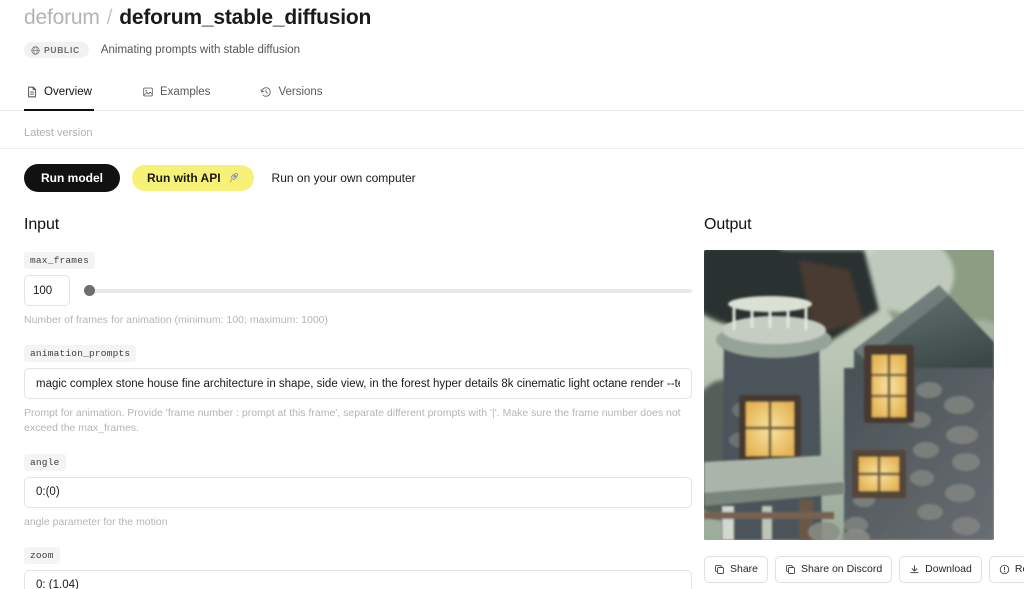 The width and height of the screenshot is (1024, 589). I want to click on status-badge: PUBLIC, so click(56, 50).